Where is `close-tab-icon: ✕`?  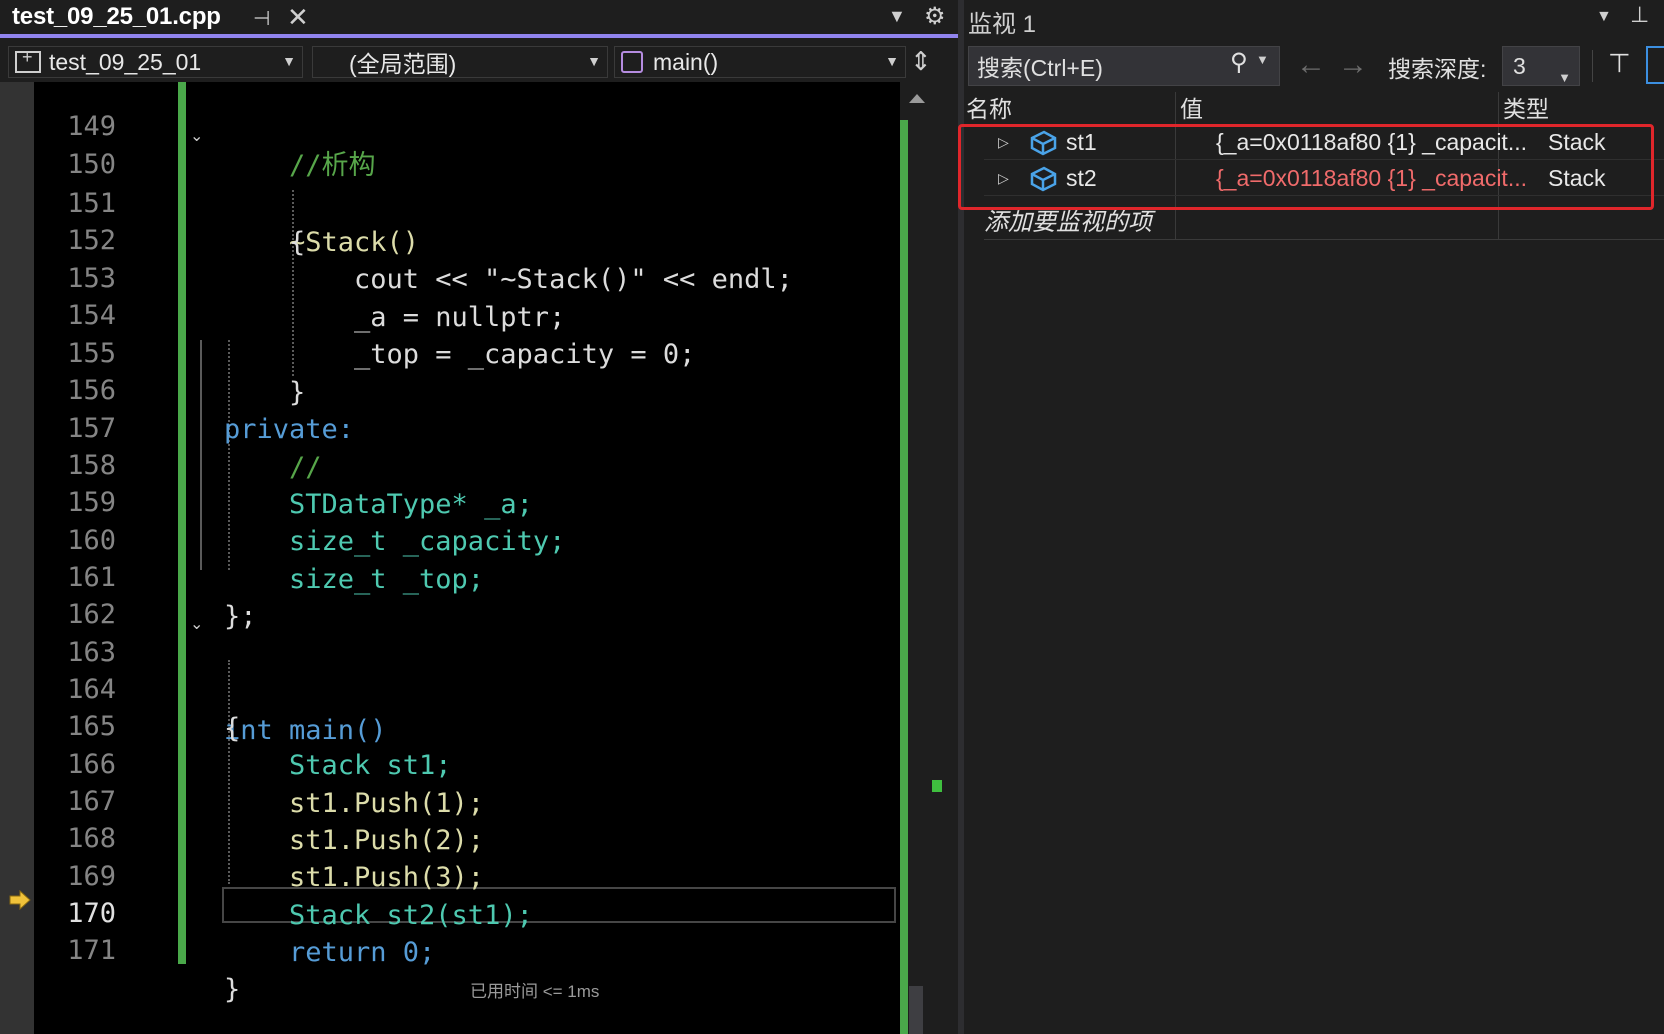
close-tab-icon: ✕ is located at coordinates (298, 17).